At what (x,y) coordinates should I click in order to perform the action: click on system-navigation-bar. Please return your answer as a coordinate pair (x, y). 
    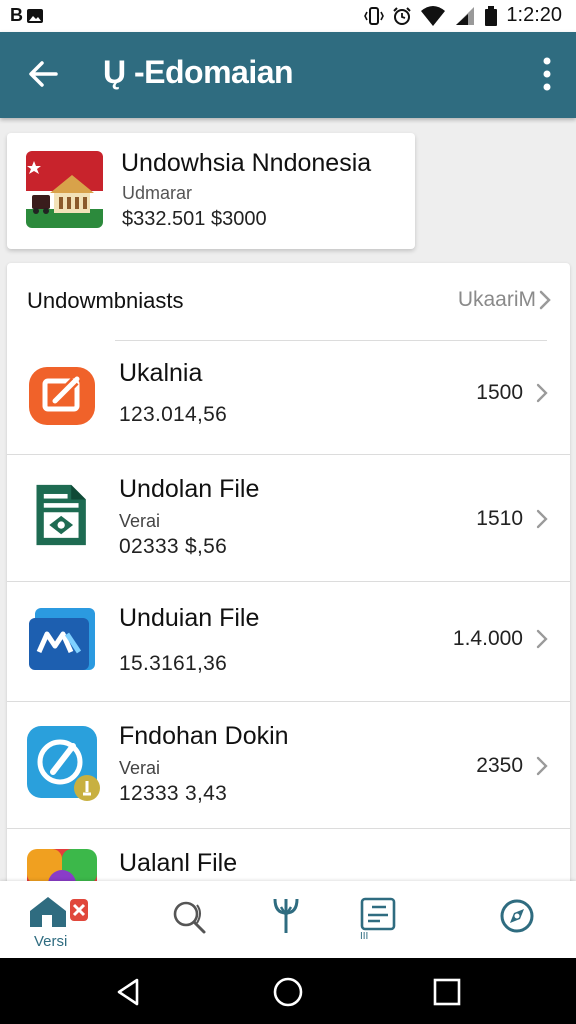
    Looking at the image, I should click on (288, 991).